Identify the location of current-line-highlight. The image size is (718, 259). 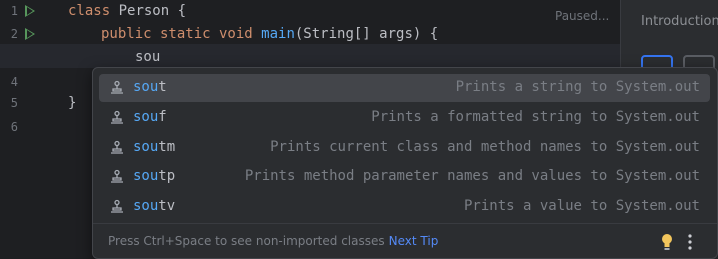
(310, 56).